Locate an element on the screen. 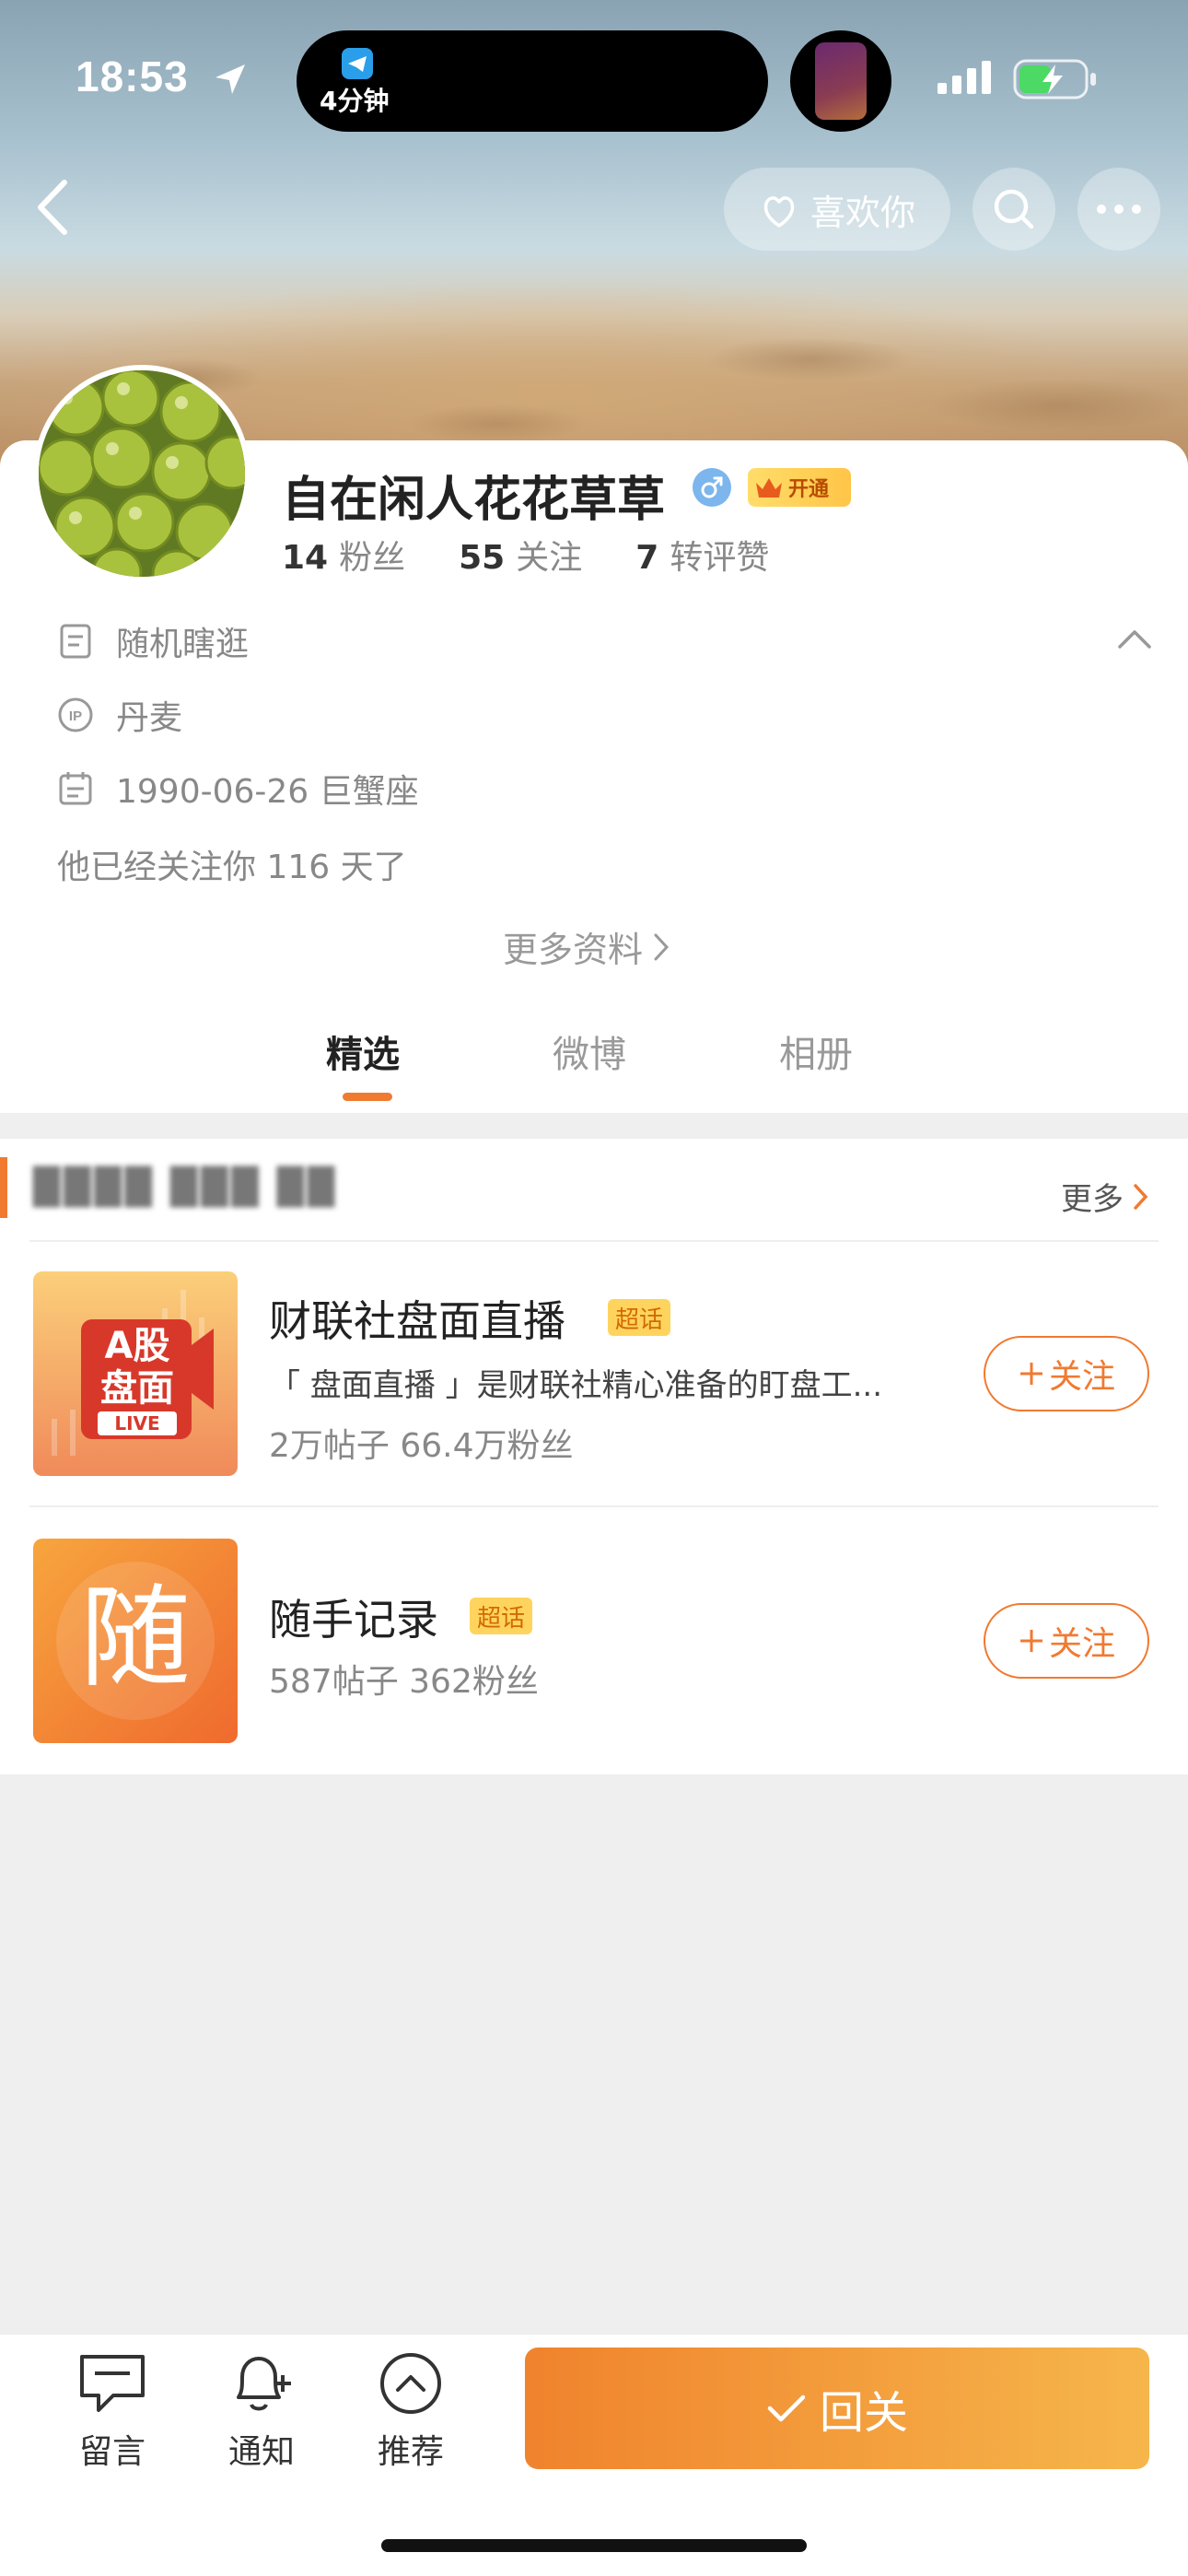  follow-back-button: 回关 is located at coordinates (837, 2408).